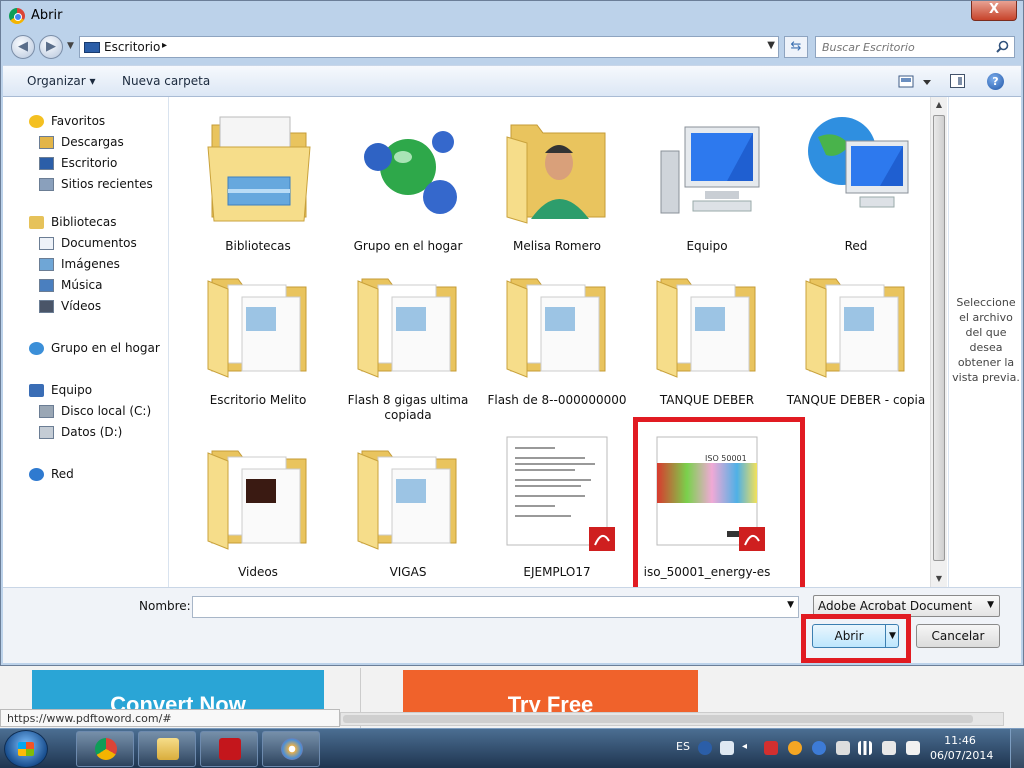 The image size is (1024, 768). Describe the element at coordinates (939, 105) in the screenshot. I see `scroll-up-icon: ▲` at that location.